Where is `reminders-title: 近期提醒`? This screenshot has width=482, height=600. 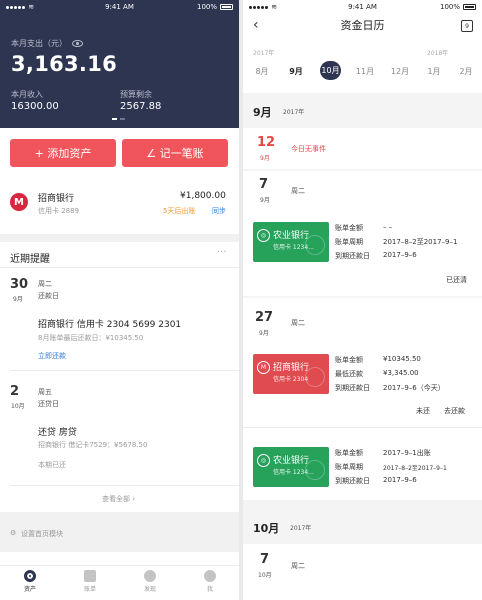
reminders-title: 近期提醒 is located at coordinates (30, 259).